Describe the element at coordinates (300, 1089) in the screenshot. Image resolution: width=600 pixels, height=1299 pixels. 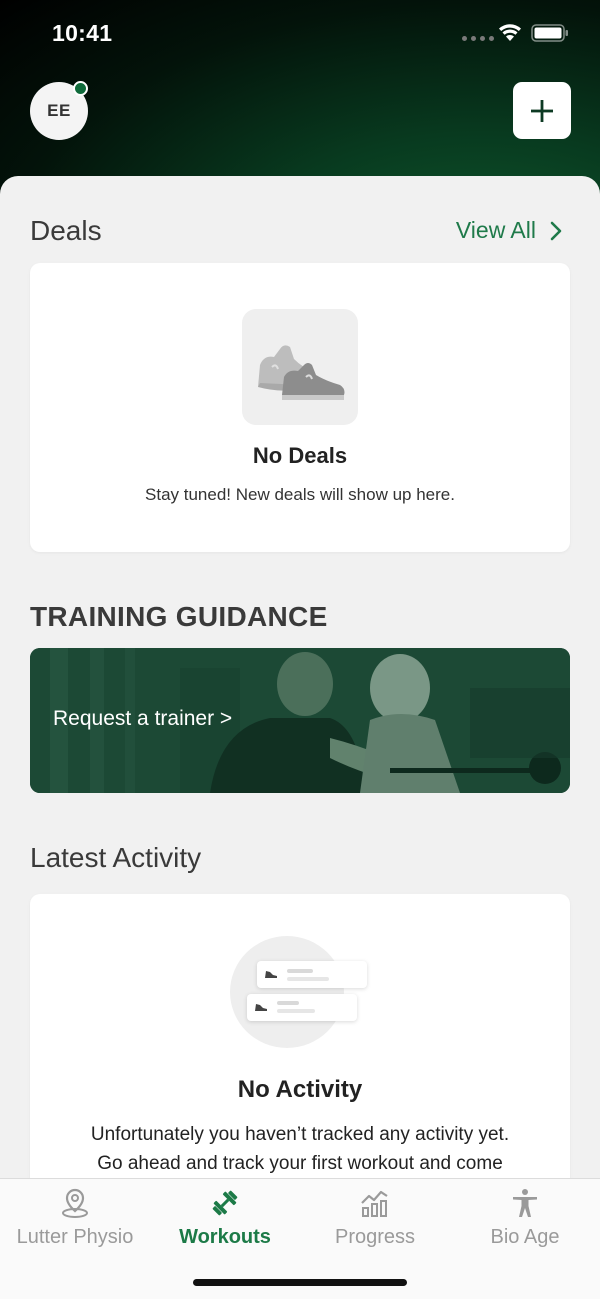
I see `no-activity-title: No Activity` at that location.